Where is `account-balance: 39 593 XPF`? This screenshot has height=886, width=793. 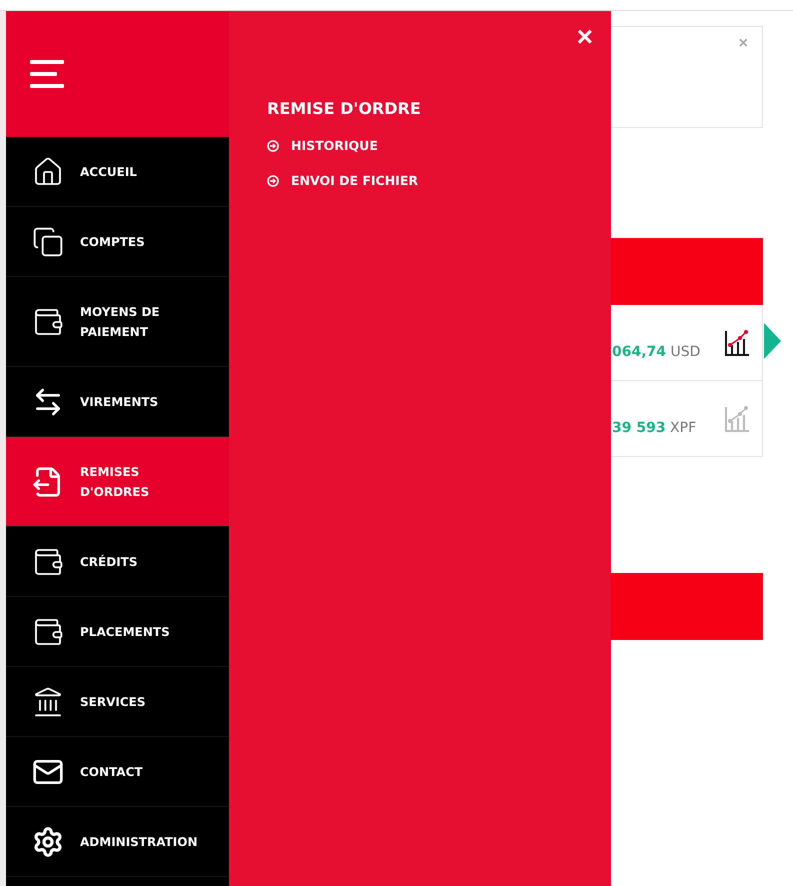 account-balance: 39 593 XPF is located at coordinates (654, 428).